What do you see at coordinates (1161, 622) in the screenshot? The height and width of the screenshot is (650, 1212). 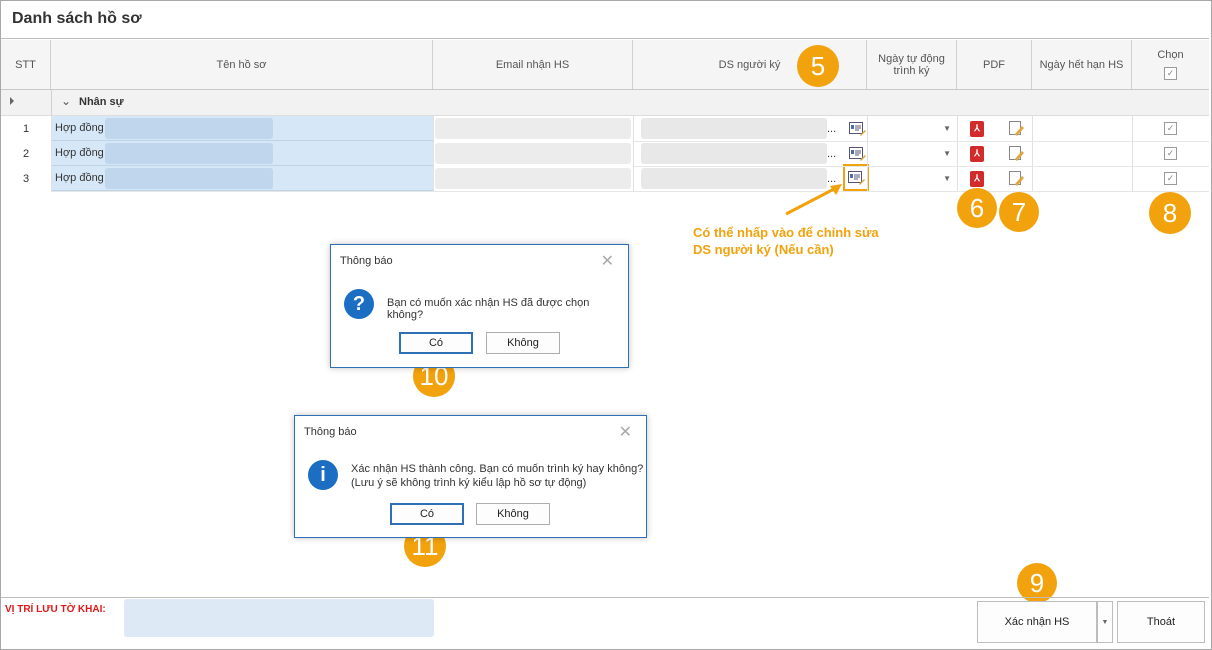 I see `exit-button: Thoát` at bounding box center [1161, 622].